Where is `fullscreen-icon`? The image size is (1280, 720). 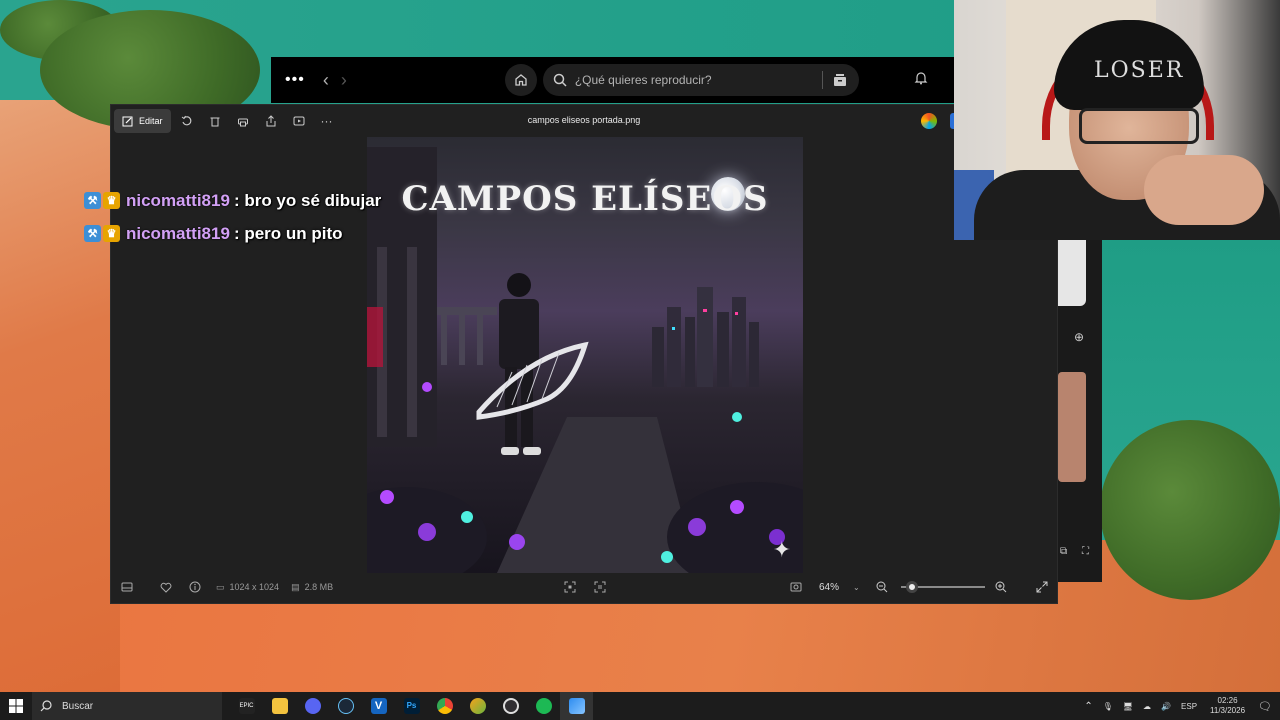 fullscreen-icon is located at coordinates (1042, 587).